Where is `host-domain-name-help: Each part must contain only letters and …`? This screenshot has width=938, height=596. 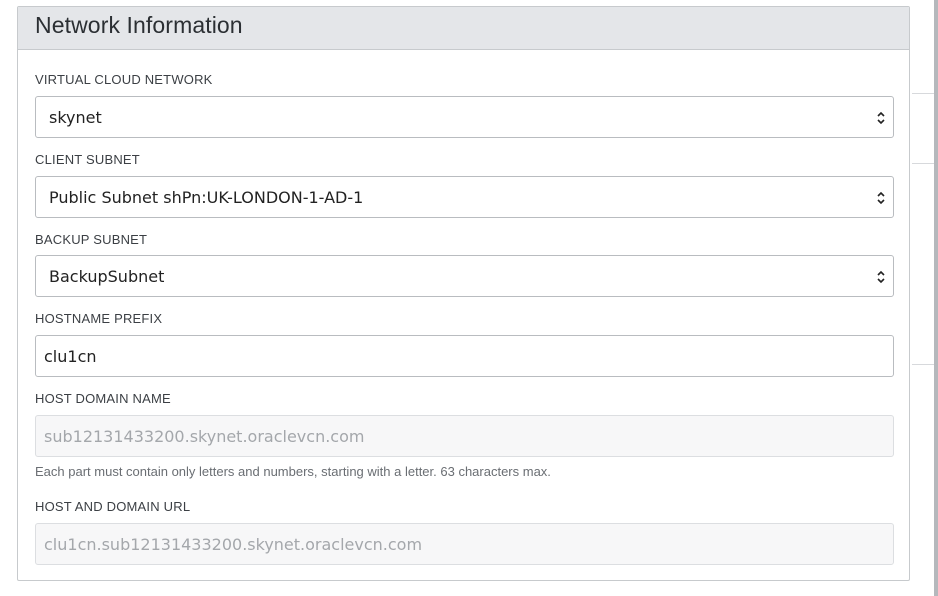
host-domain-name-help: Each part must contain only letters and … is located at coordinates (293, 471).